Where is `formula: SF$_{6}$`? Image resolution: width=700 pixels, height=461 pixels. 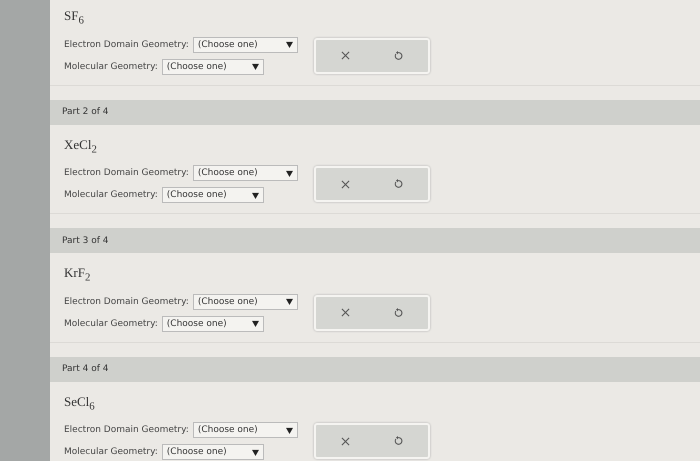 formula: SF$_{6}$ is located at coordinates (74, 17).